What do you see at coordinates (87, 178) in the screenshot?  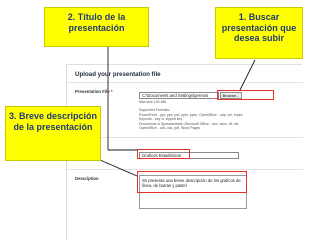 I see `description-label: Description` at bounding box center [87, 178].